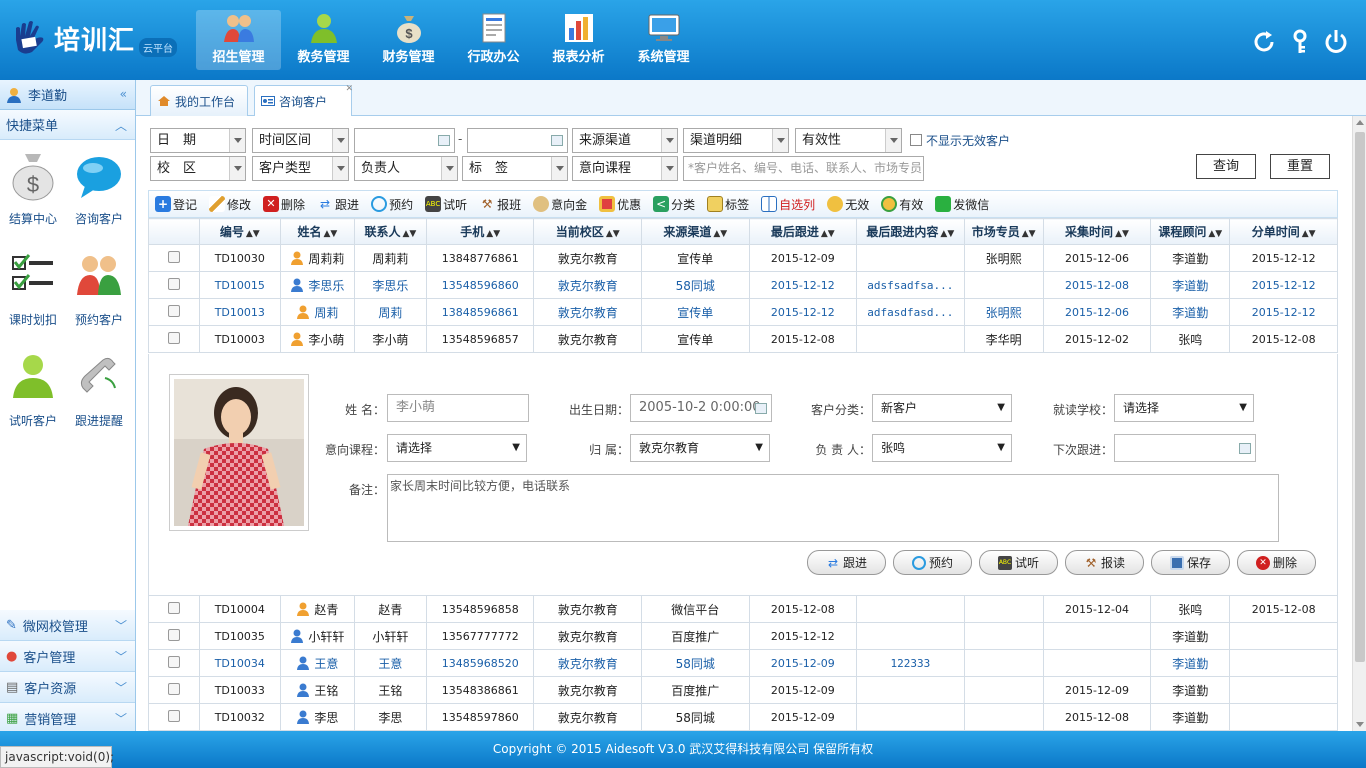  What do you see at coordinates (578, 40) in the screenshot?
I see `nav-reports: 报表分析` at bounding box center [578, 40].